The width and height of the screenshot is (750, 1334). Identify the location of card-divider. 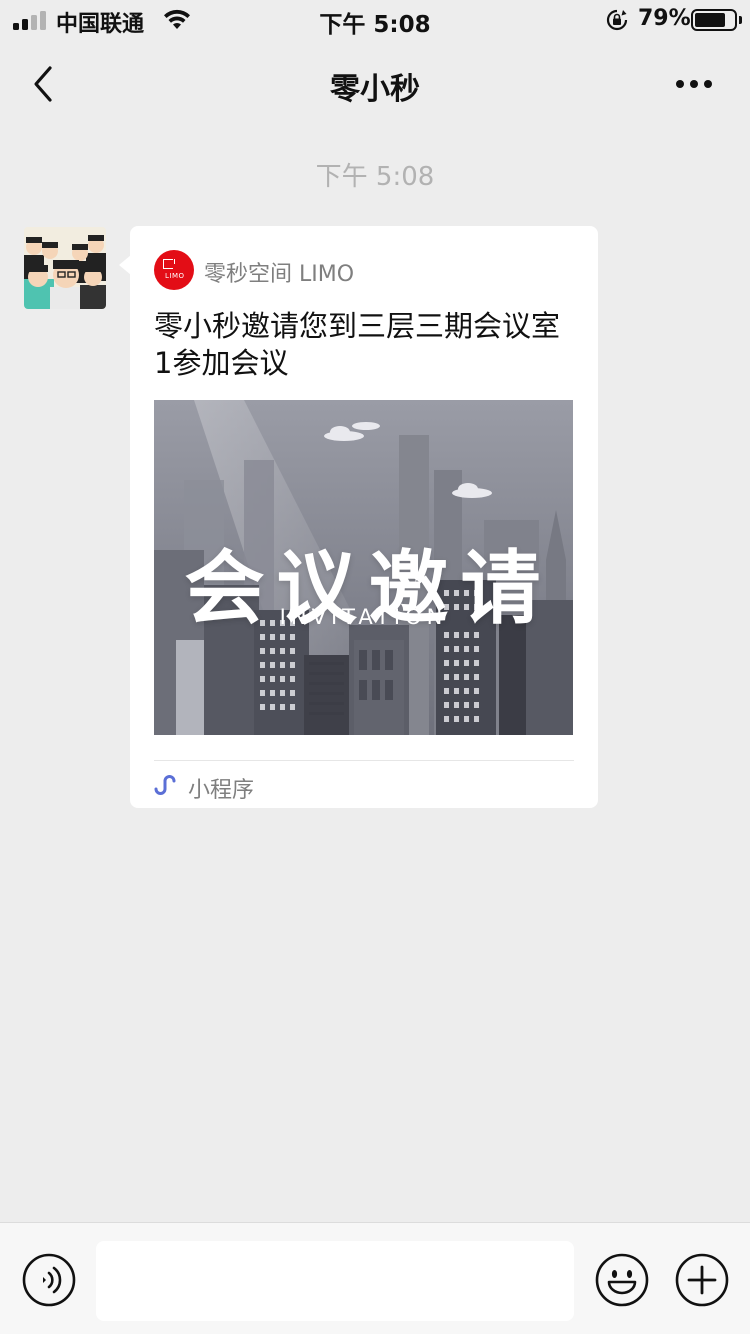
(364, 760).